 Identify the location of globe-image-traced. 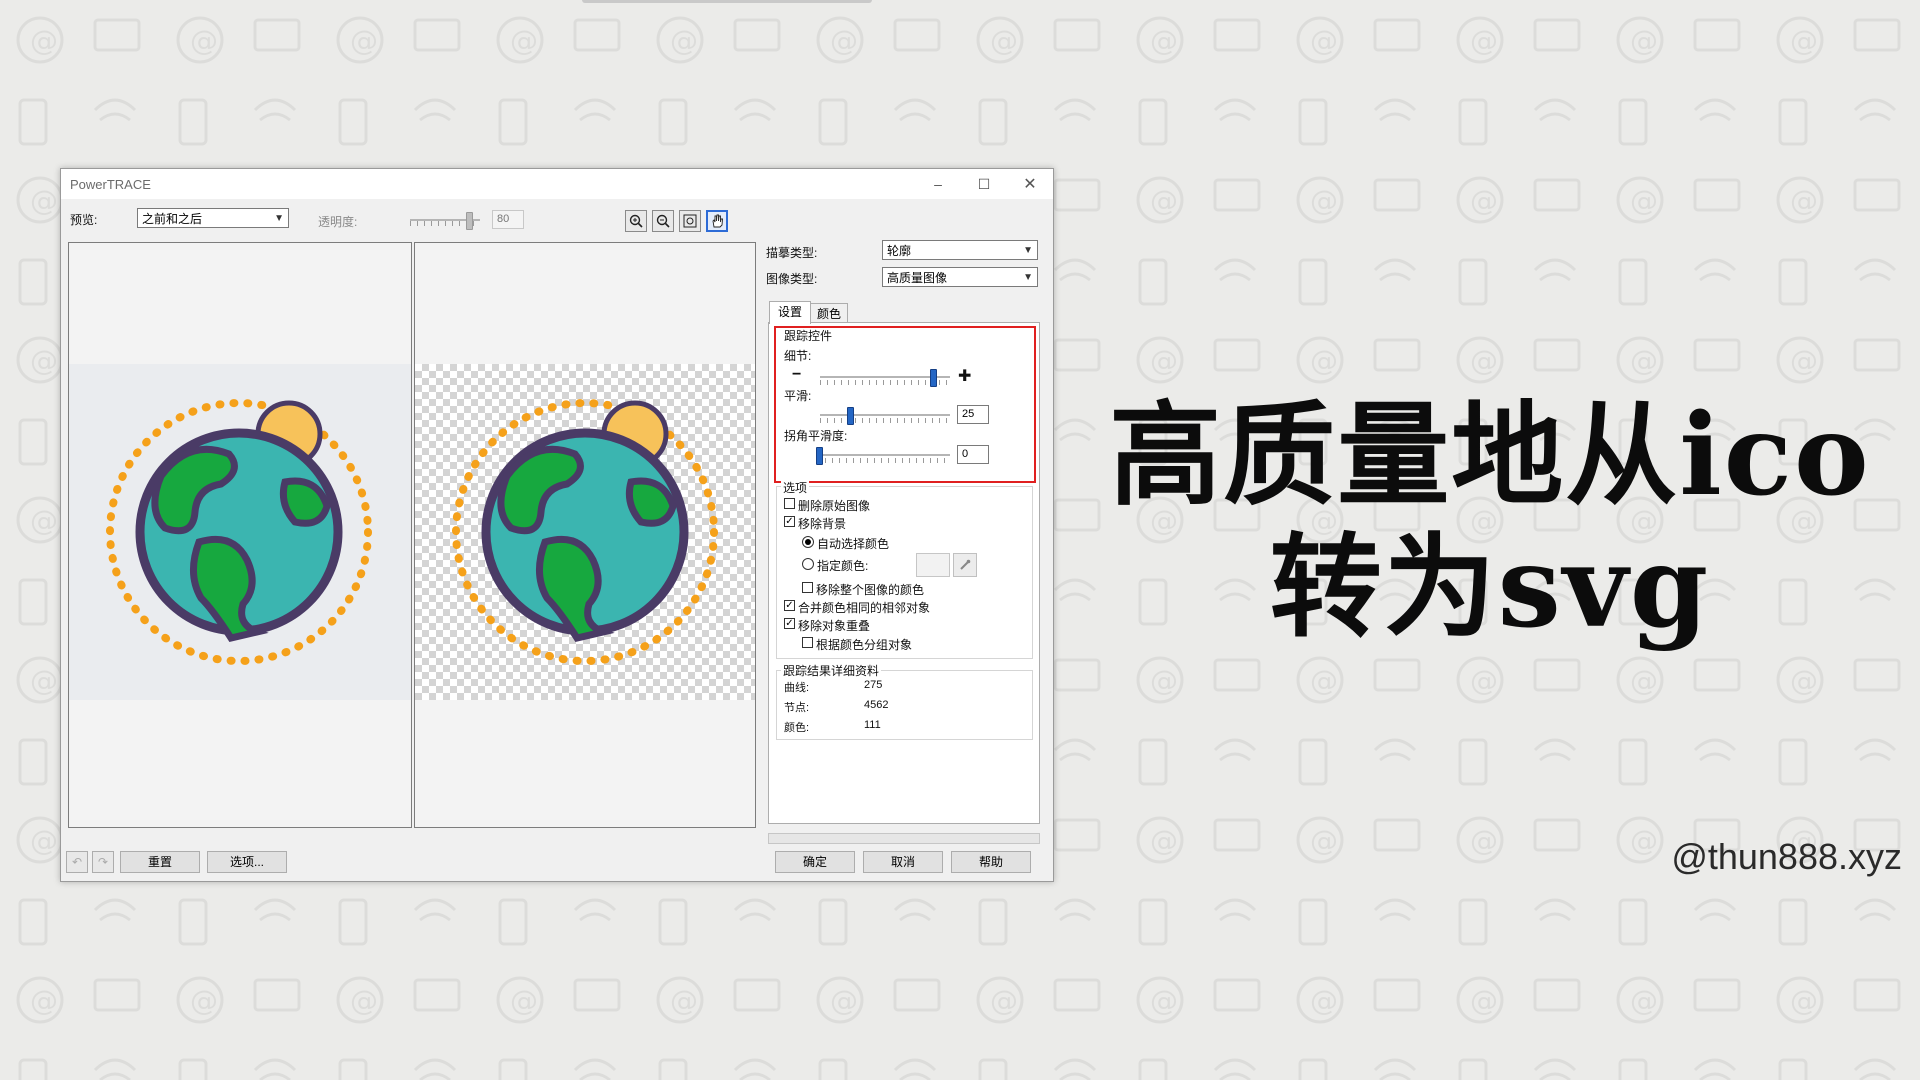
(585, 532).